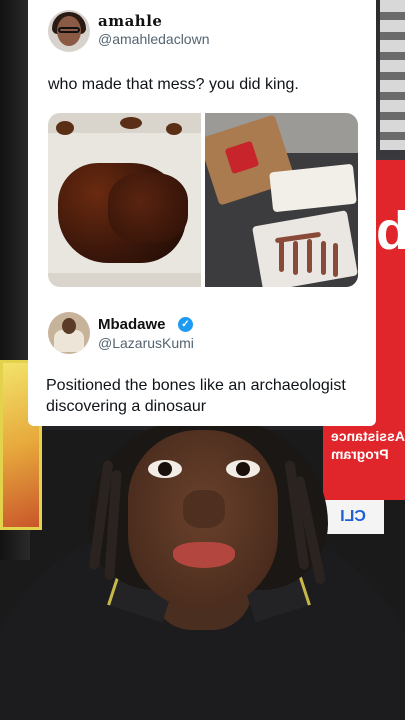 The width and height of the screenshot is (405, 720). Describe the element at coordinates (204, 509) in the screenshot. I see `nose` at that location.